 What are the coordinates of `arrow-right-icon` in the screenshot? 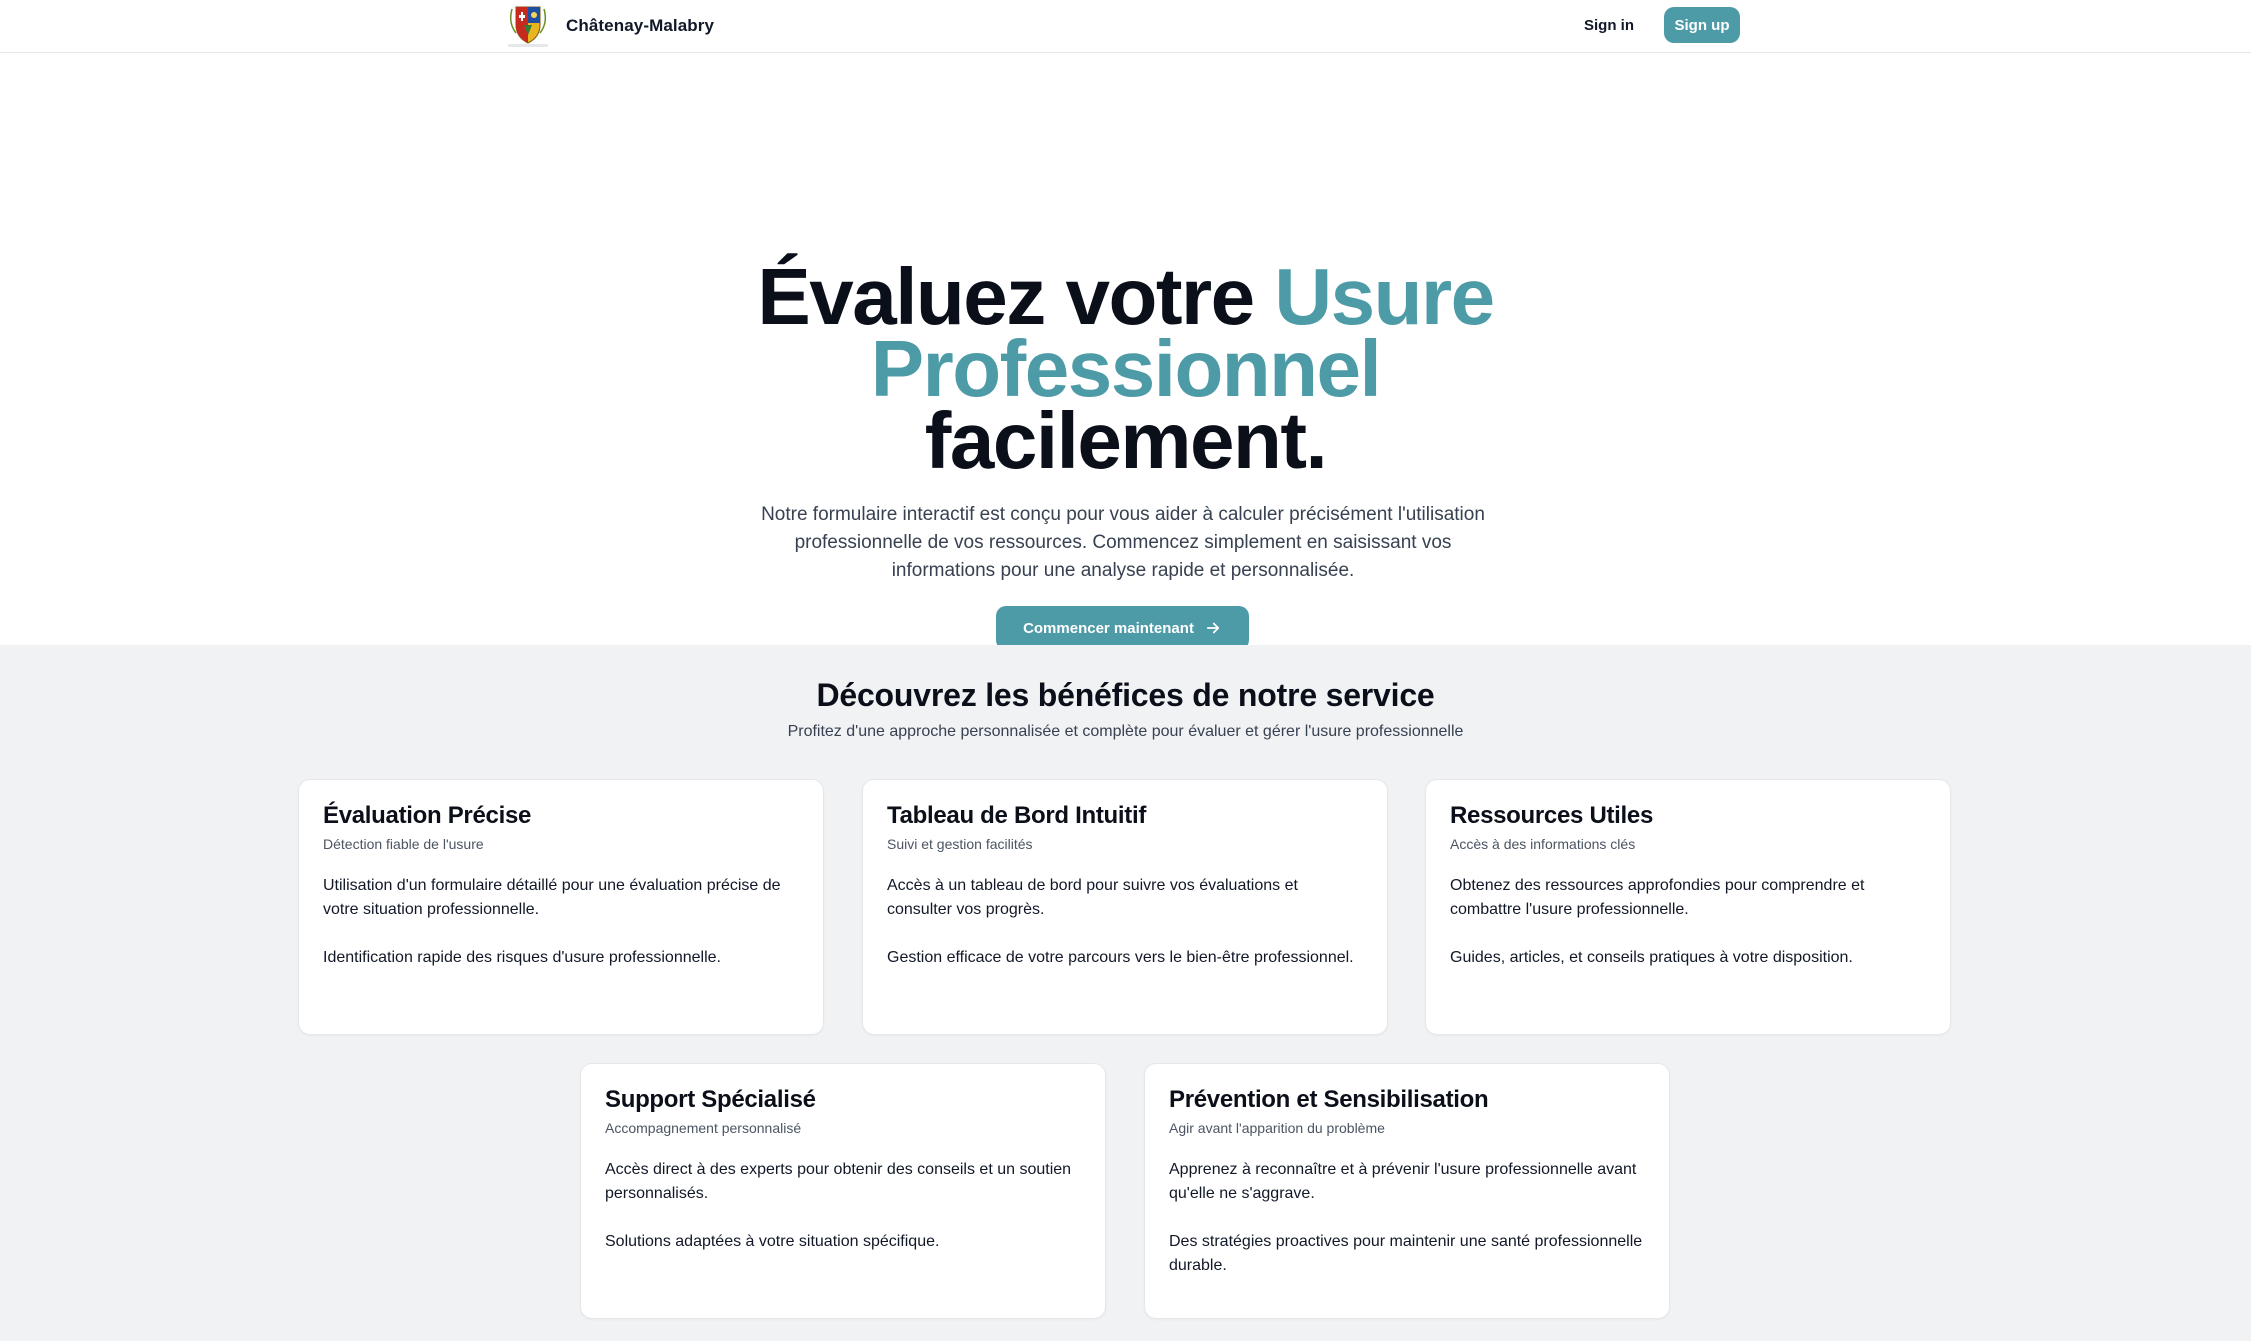 It's located at (1213, 628).